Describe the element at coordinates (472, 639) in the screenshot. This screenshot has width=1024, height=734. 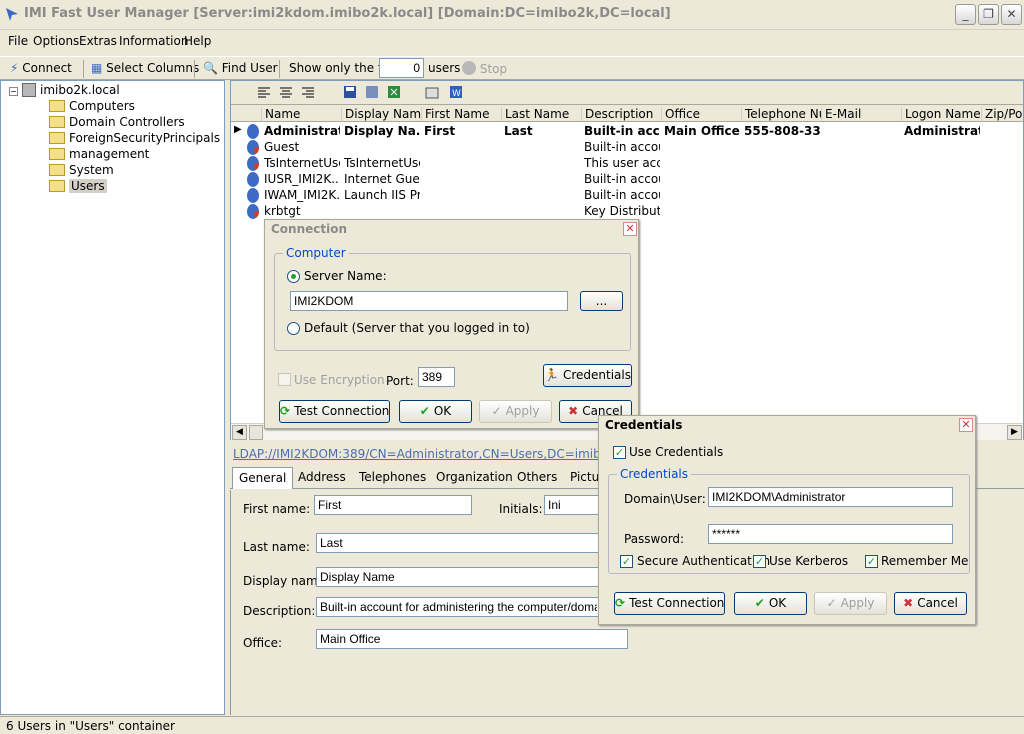
I see `office-input` at that location.